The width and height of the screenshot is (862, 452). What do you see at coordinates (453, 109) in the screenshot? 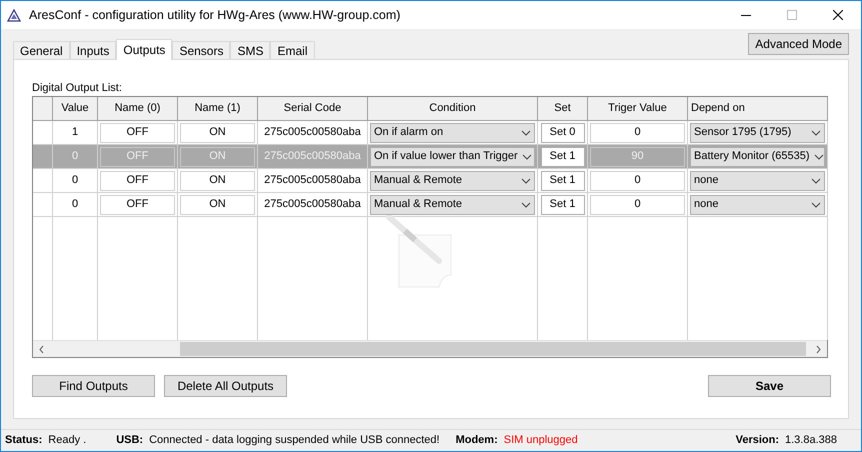
I see `column-header: Condition` at bounding box center [453, 109].